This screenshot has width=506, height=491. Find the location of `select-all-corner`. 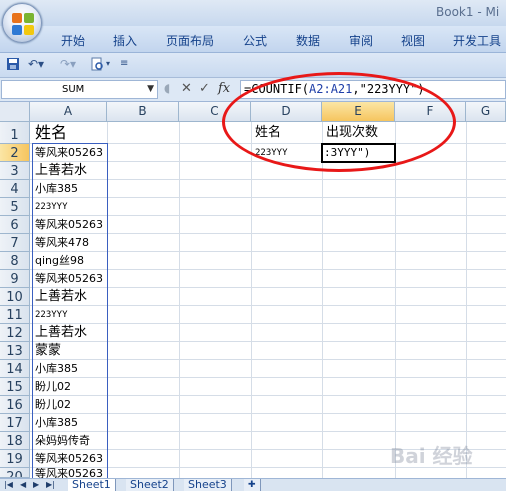

select-all-corner is located at coordinates (15, 112).